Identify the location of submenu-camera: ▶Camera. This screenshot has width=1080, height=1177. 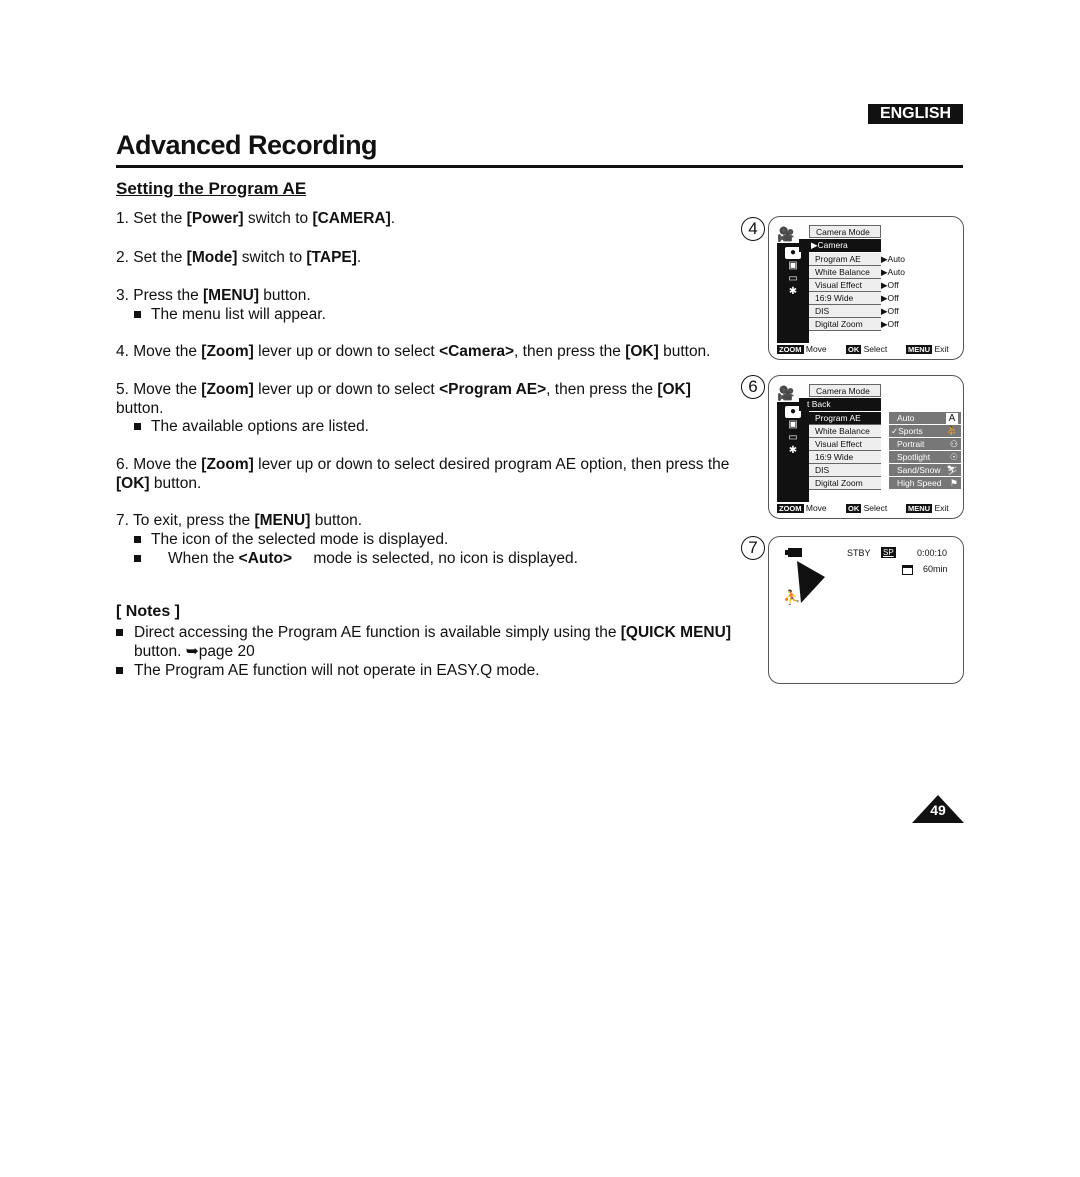
(840, 245).